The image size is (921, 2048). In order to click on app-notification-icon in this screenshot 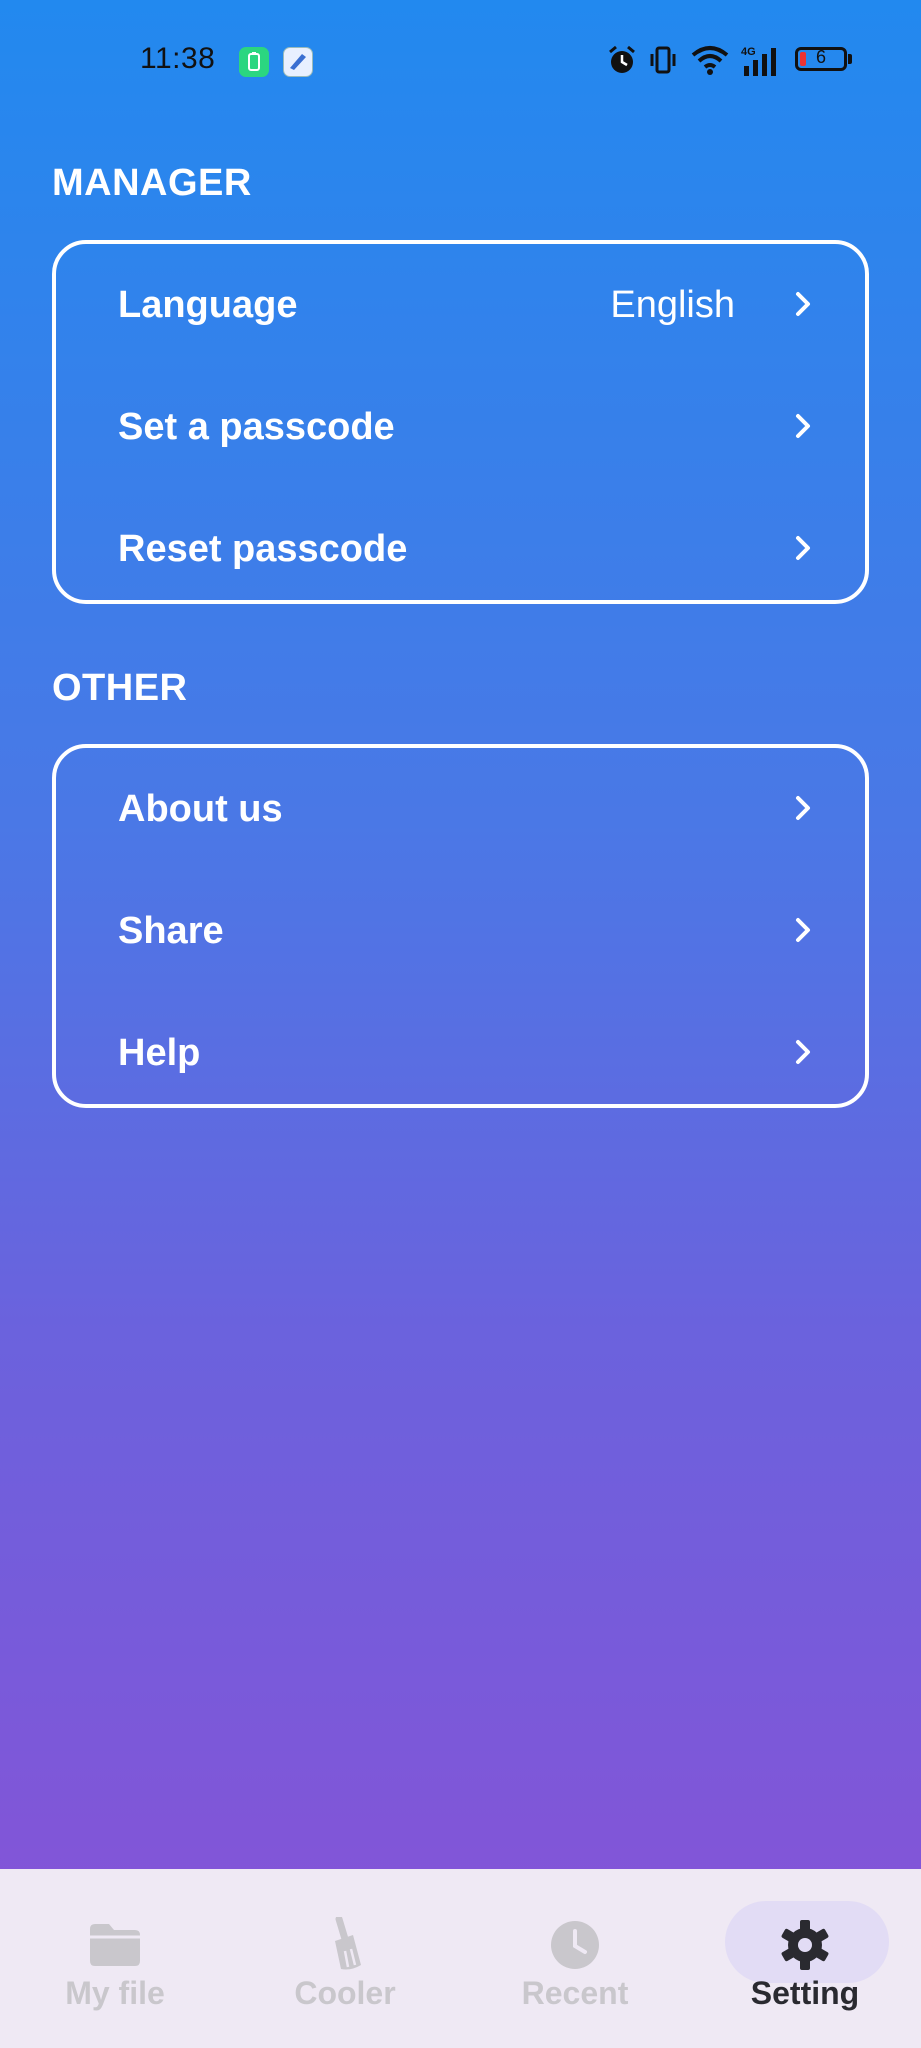, I will do `click(298, 62)`.